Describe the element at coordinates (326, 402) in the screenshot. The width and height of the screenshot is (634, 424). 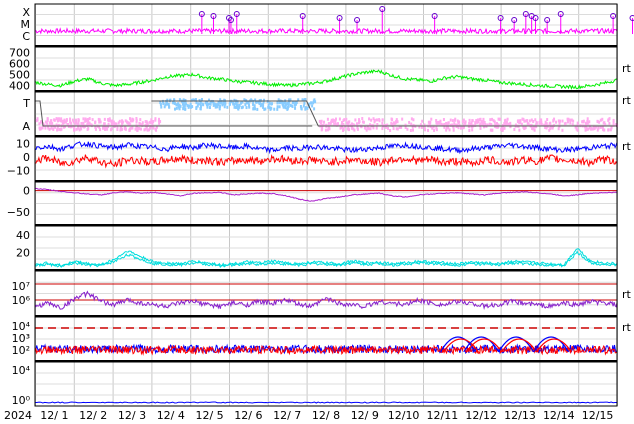
I see `bottom-flux-line` at that location.